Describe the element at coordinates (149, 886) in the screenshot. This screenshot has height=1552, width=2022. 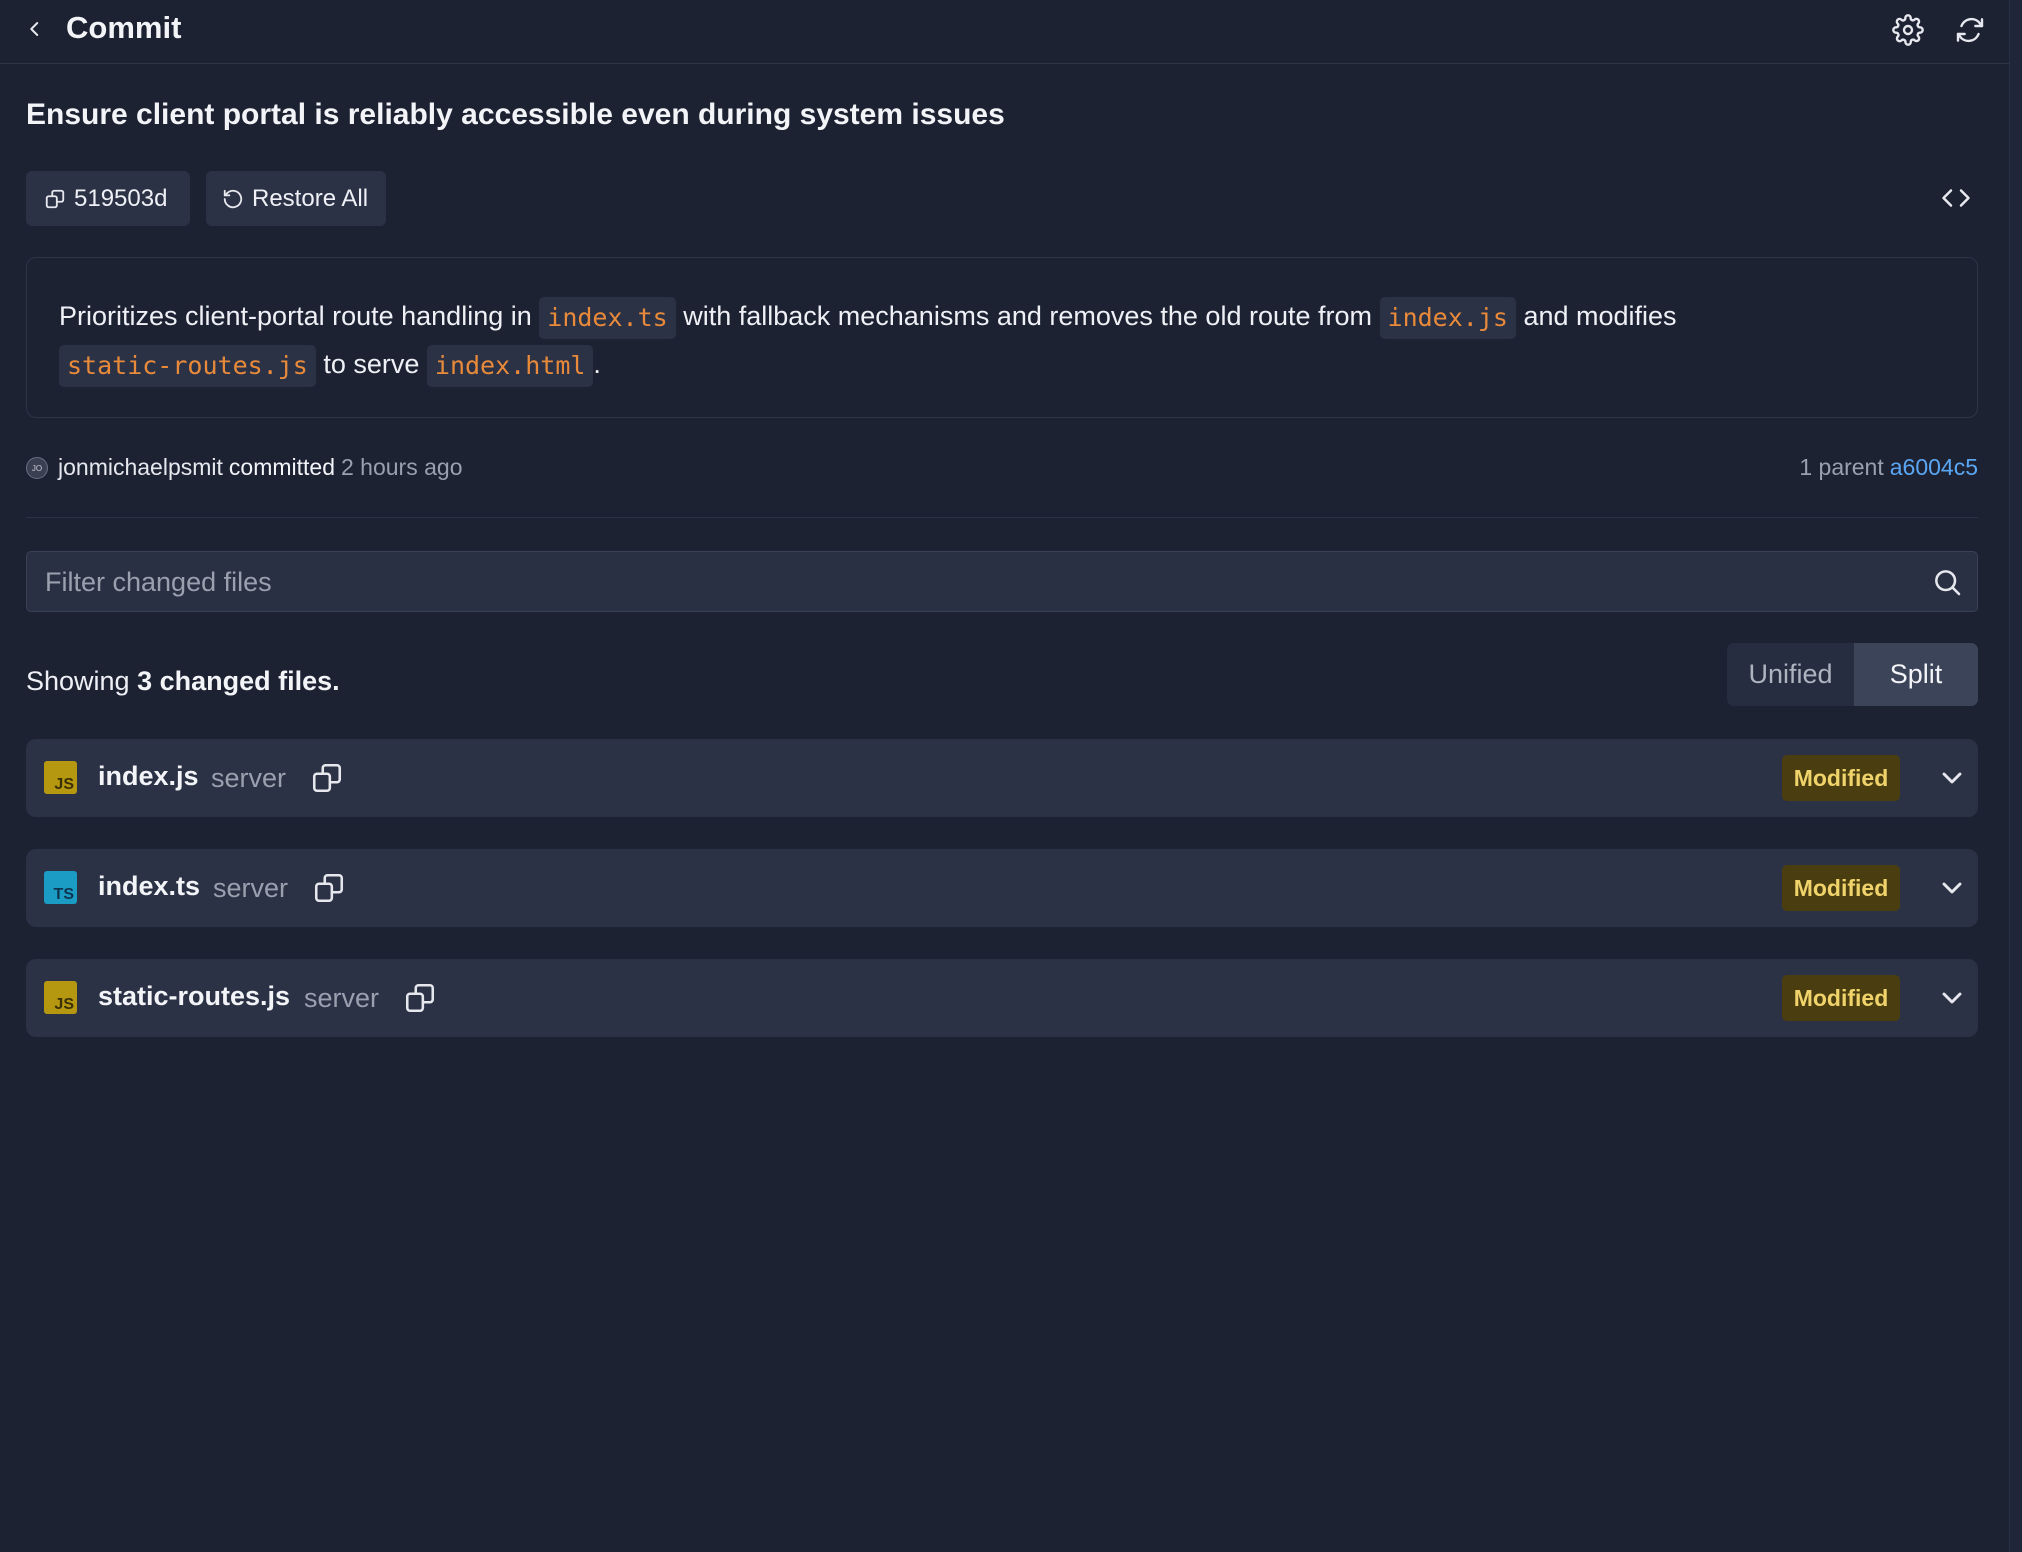
I see `file-name: index.ts` at that location.